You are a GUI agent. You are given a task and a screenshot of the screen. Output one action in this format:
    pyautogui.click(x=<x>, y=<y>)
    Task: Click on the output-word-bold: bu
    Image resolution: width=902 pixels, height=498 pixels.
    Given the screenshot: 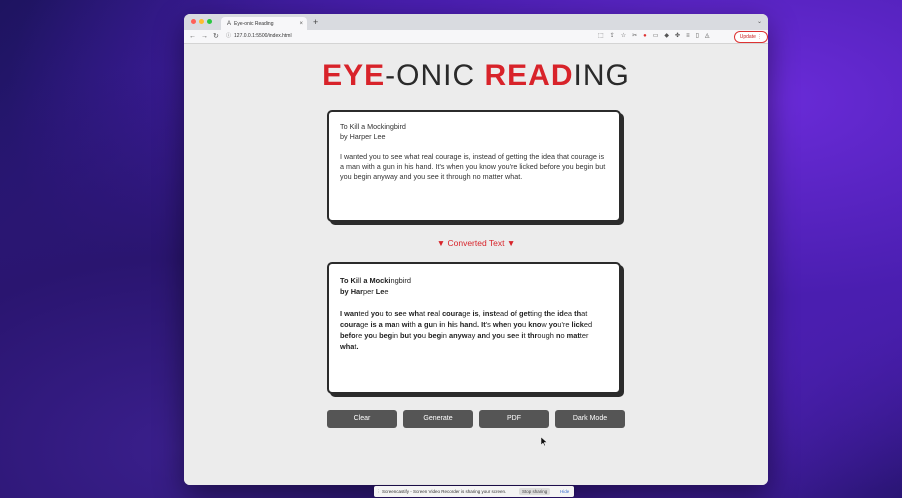 What is the action you would take?
    pyautogui.click(x=405, y=335)
    